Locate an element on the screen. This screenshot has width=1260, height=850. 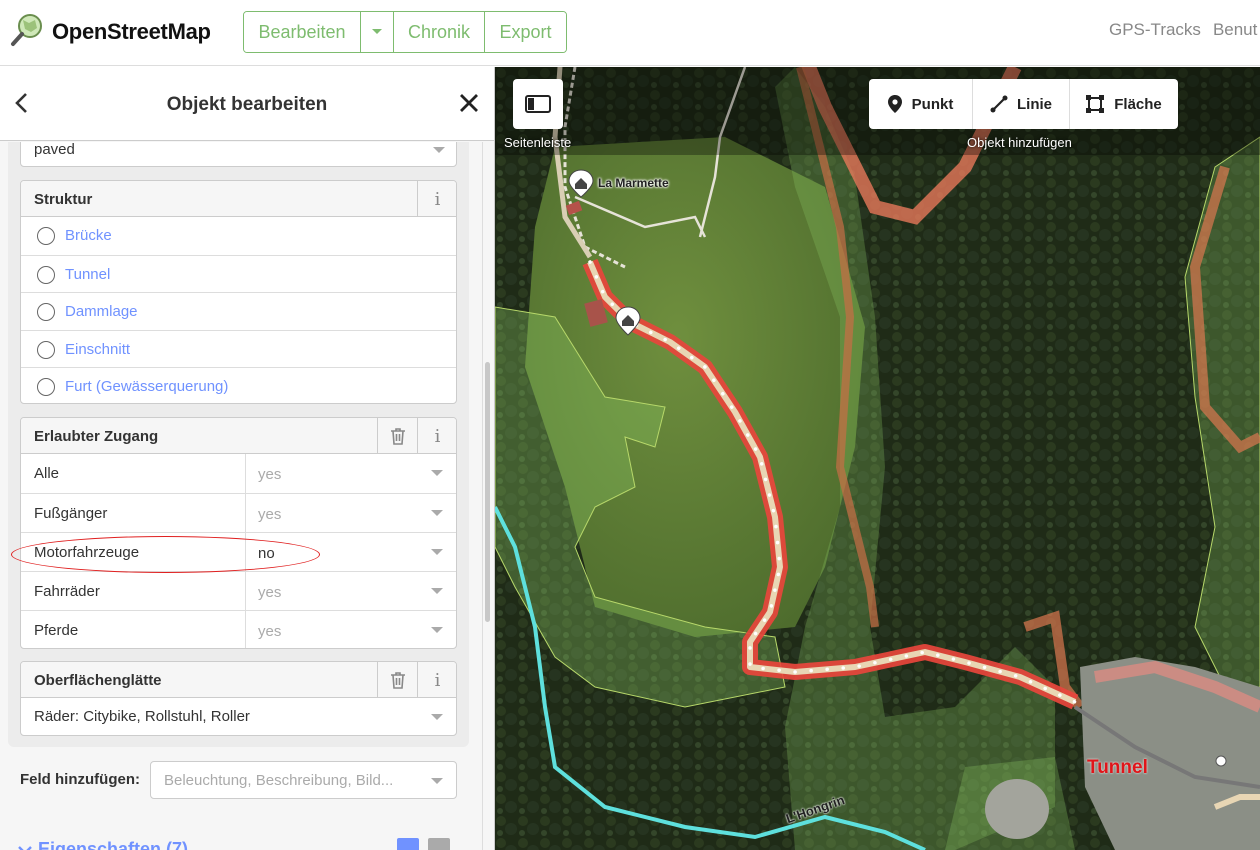
edit-dropdown-button is located at coordinates (377, 32).